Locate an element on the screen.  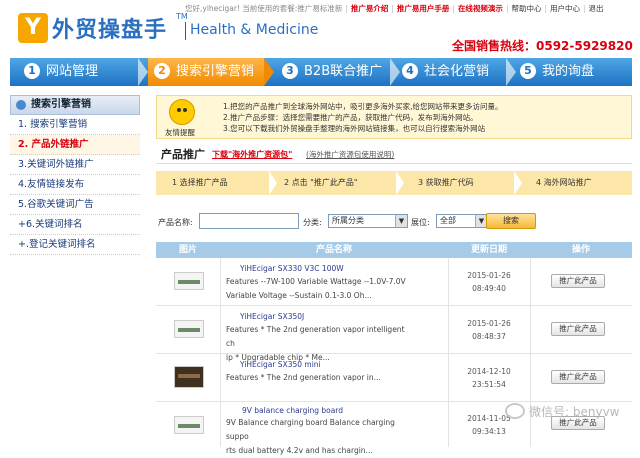
link-video: 在线视频演示 is located at coordinates (480, 8).